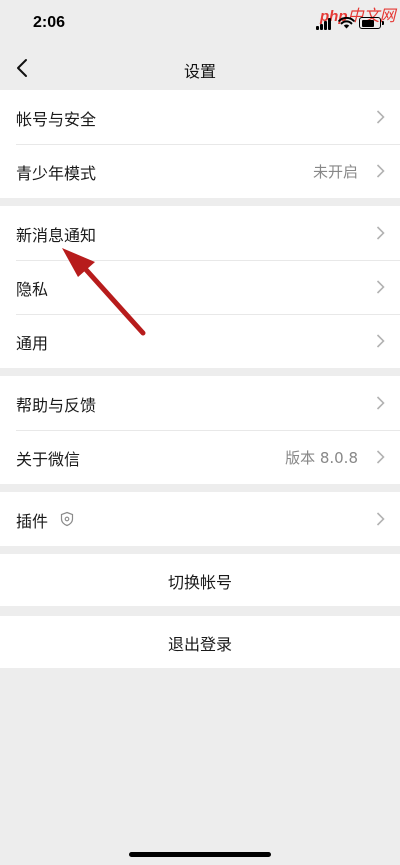 This screenshot has width=400, height=865. What do you see at coordinates (48, 459) in the screenshot?
I see `settings-item-label: 关于微信` at bounding box center [48, 459].